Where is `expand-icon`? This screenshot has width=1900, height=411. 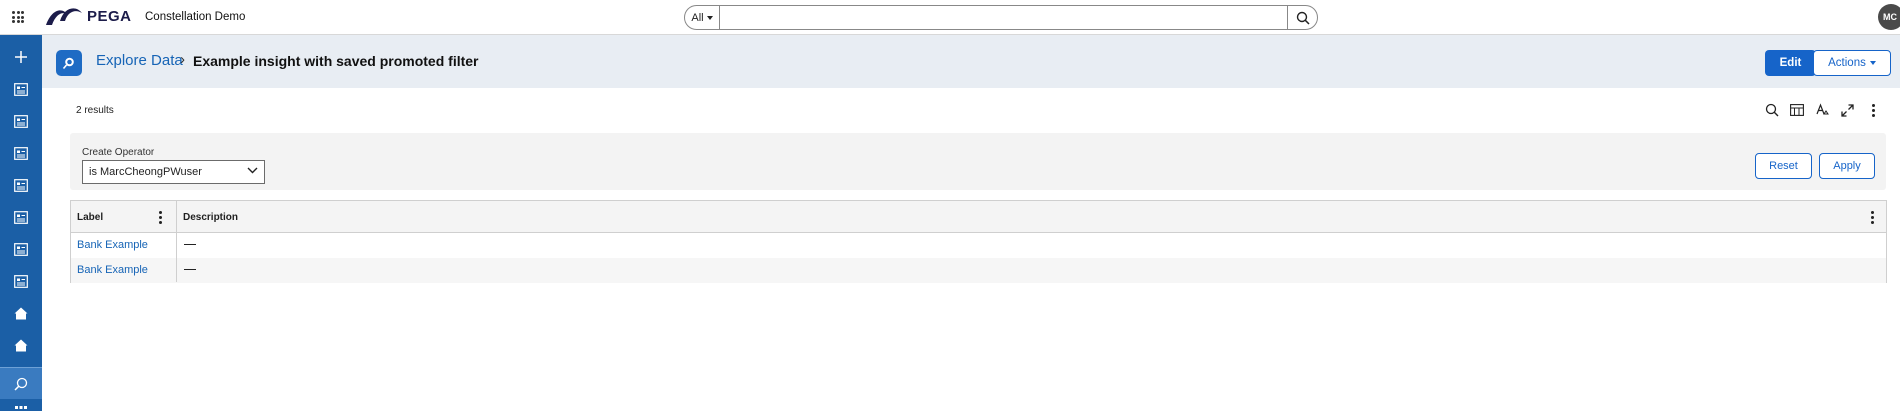
expand-icon is located at coordinates (1847, 110).